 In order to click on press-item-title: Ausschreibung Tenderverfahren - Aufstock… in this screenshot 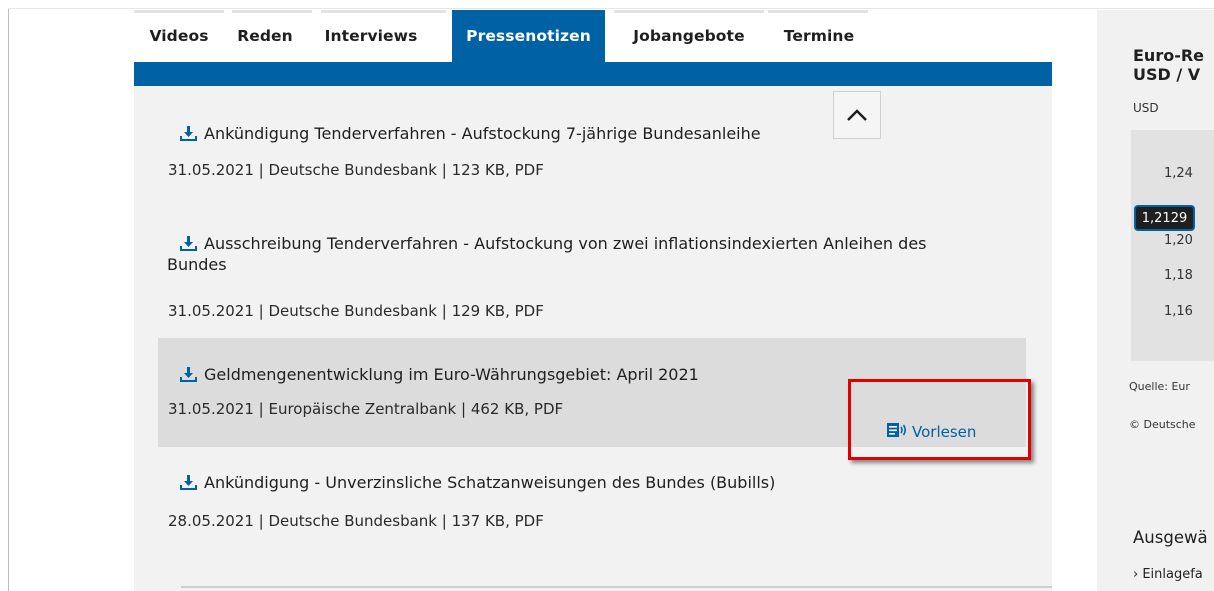, I will do `click(553, 244)`.